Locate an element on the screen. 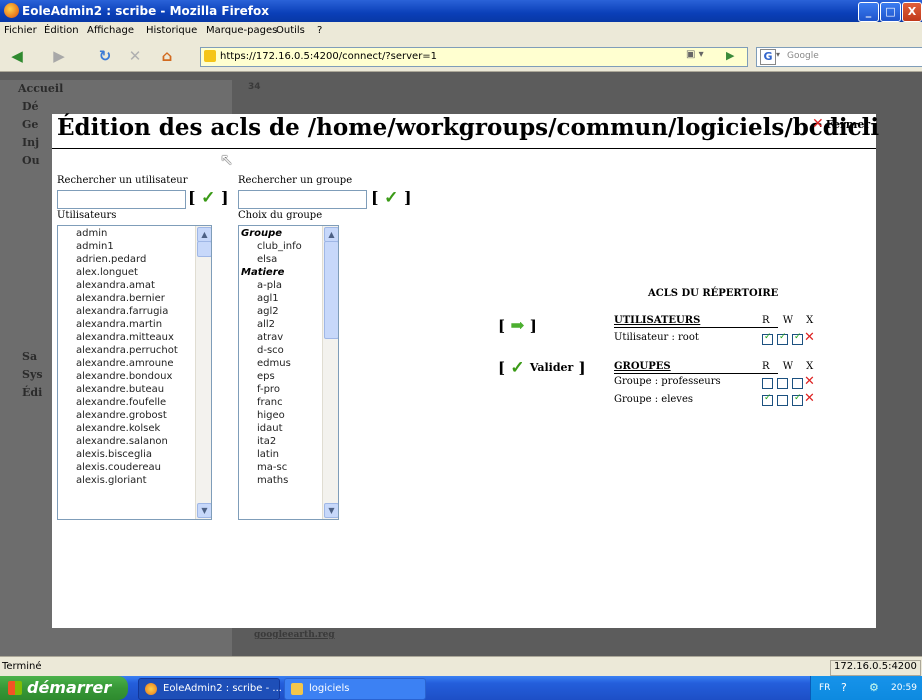  group-list-item: atrav is located at coordinates (280, 337).